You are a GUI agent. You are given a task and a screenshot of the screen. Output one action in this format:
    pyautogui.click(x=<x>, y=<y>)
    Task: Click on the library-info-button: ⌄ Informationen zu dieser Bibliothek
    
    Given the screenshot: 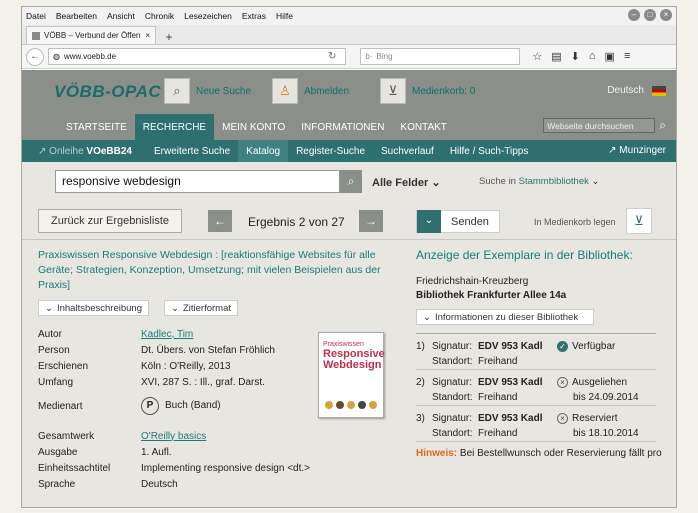 What is the action you would take?
    pyautogui.click(x=505, y=317)
    